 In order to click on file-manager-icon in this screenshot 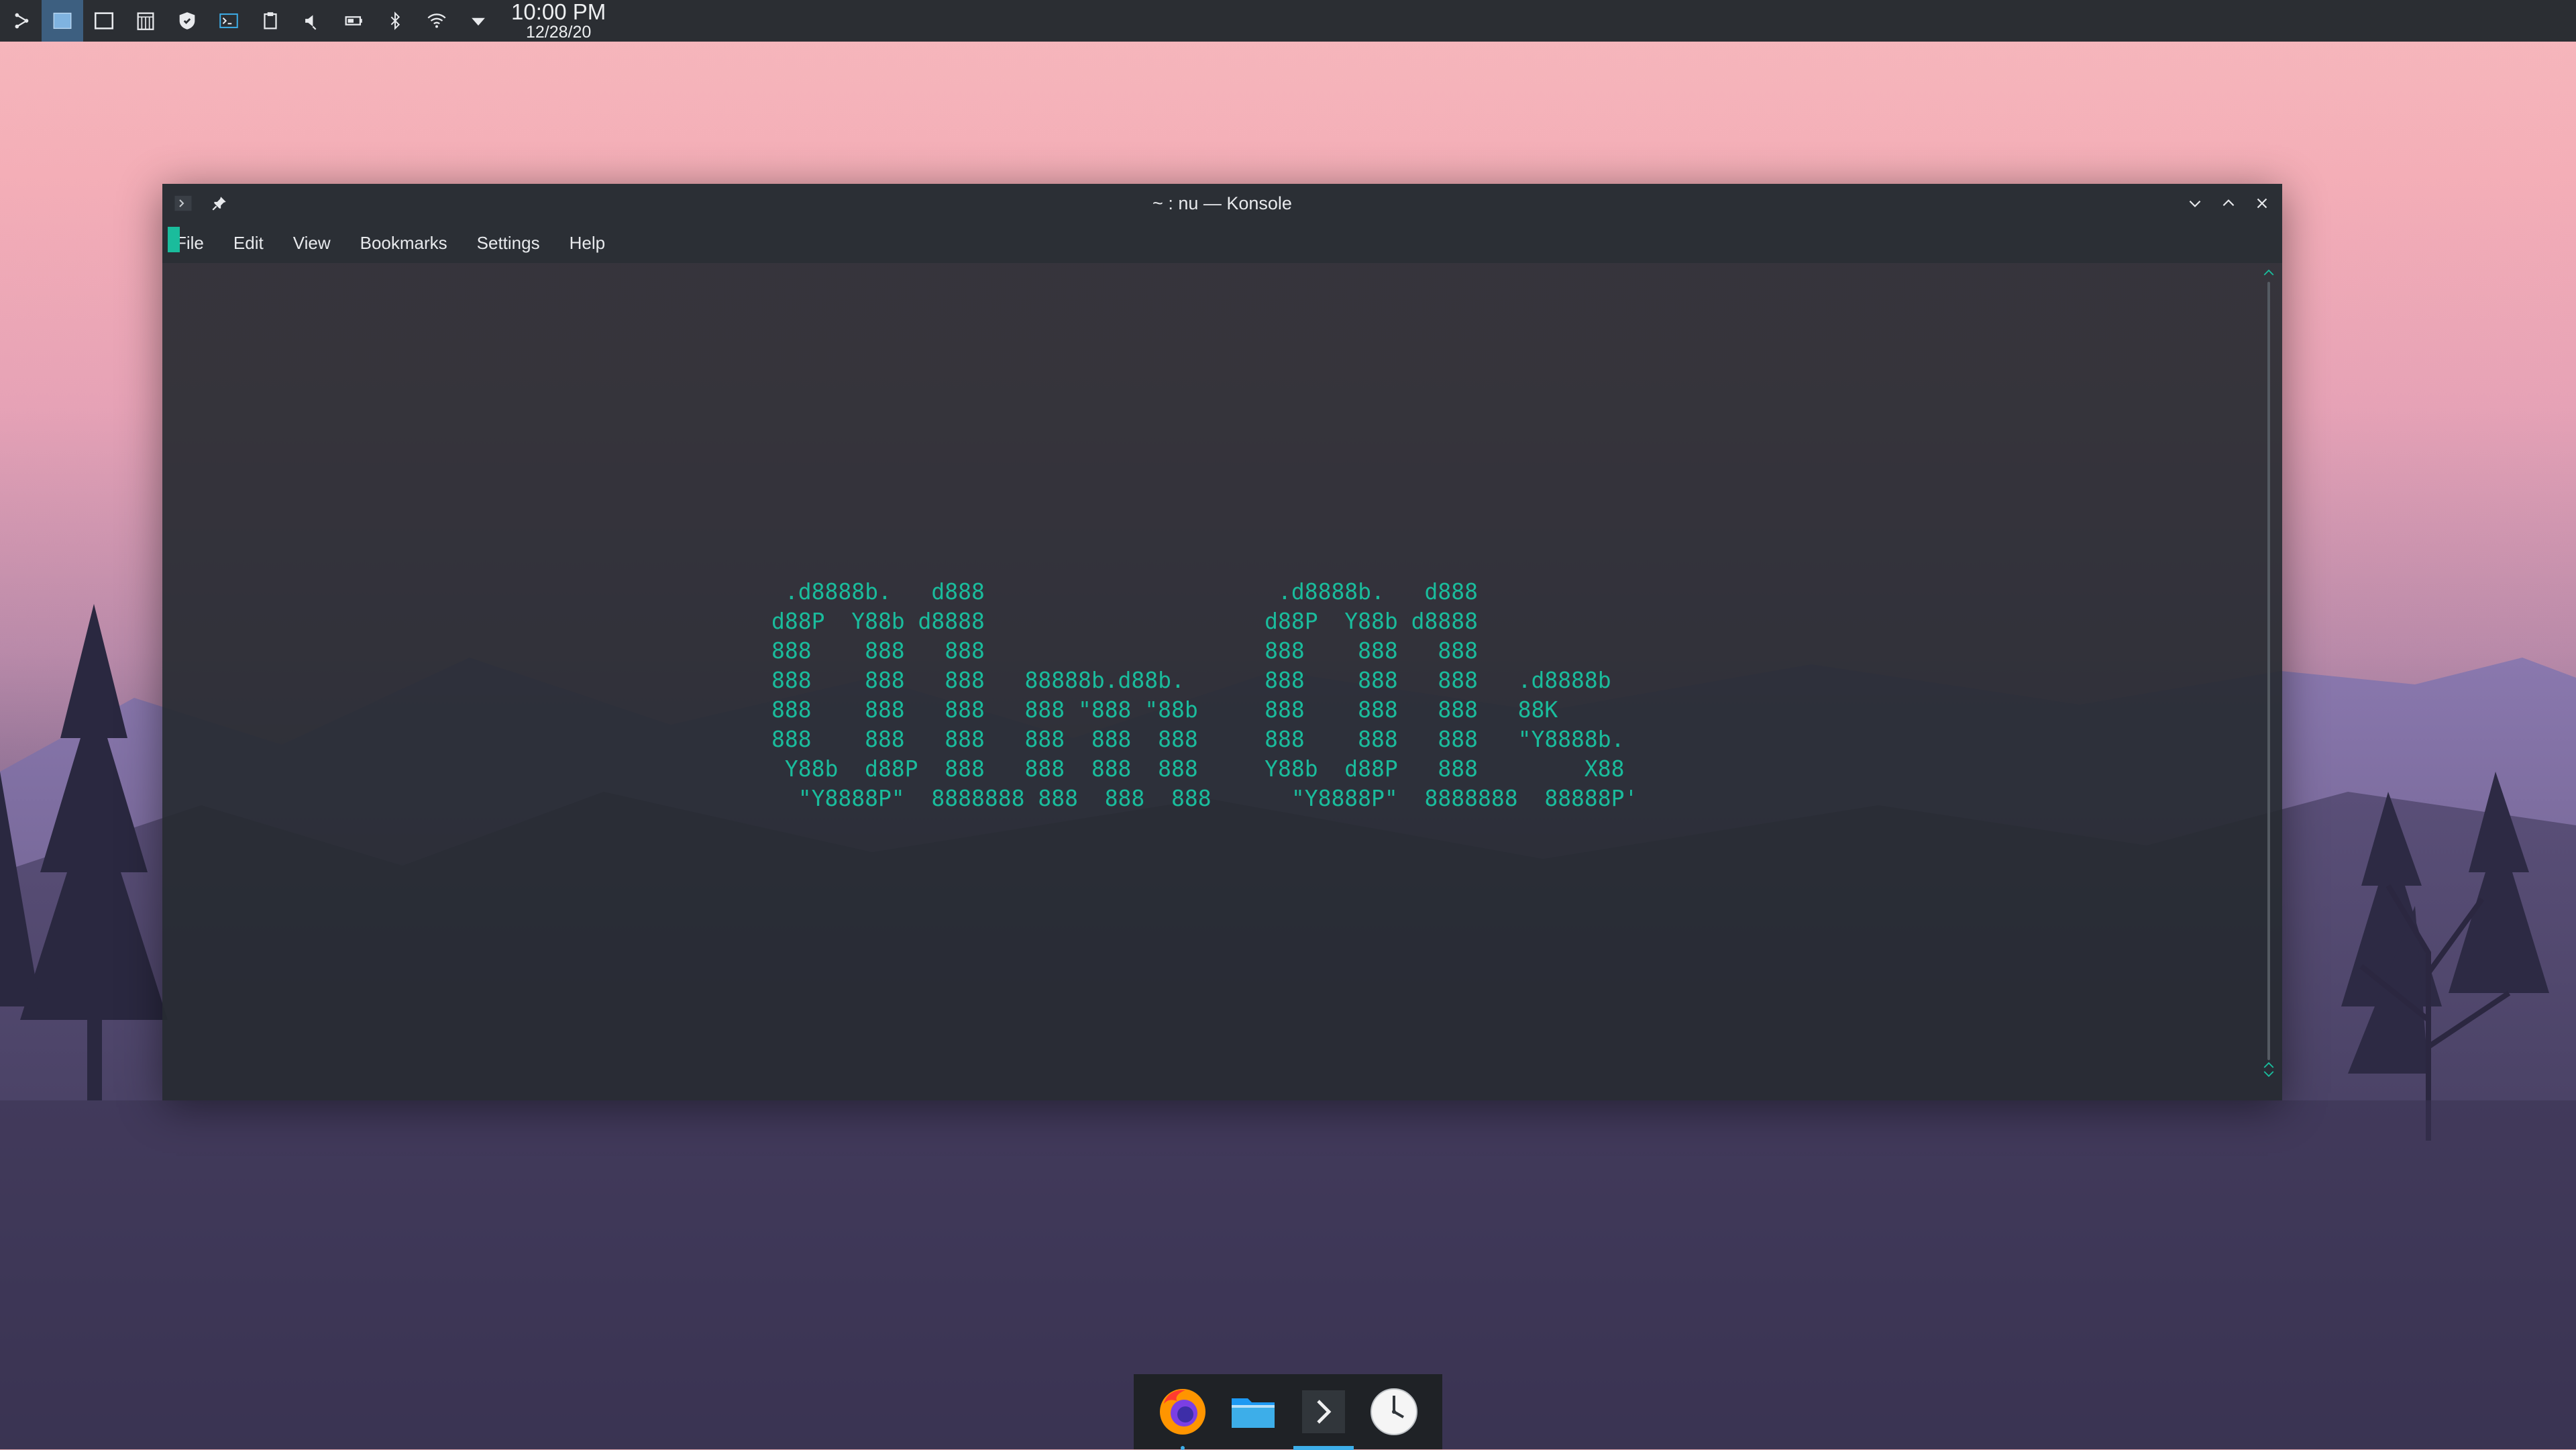, I will do `click(1253, 1412)`.